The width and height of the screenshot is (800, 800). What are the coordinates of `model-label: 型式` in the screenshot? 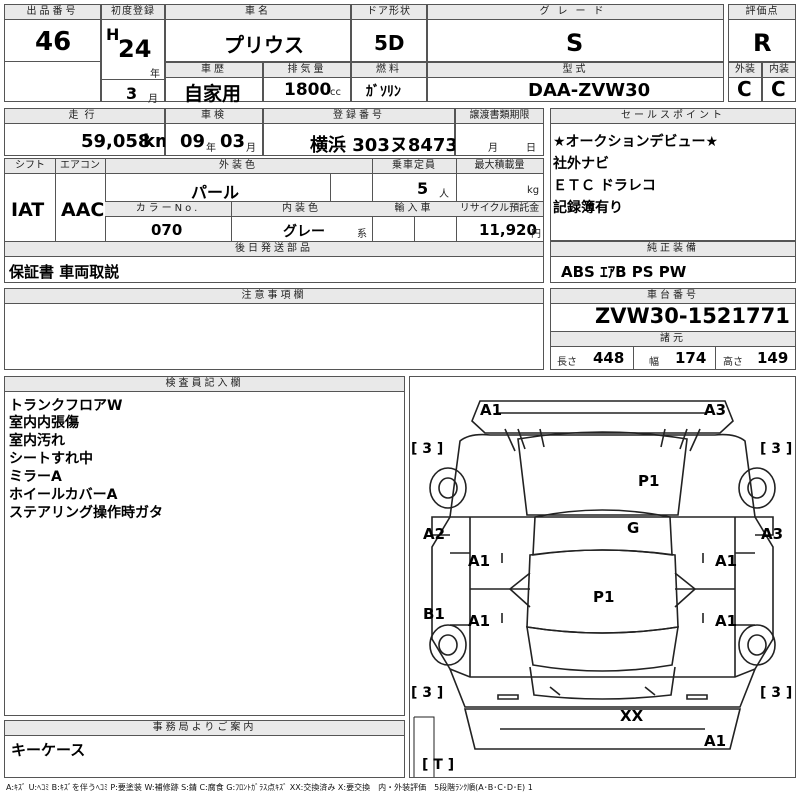 It's located at (575, 70).